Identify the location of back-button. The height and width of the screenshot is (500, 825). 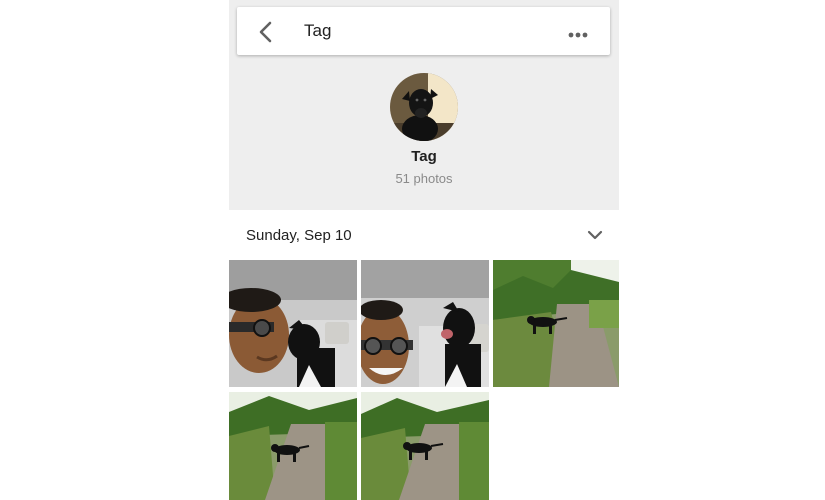
(267, 32).